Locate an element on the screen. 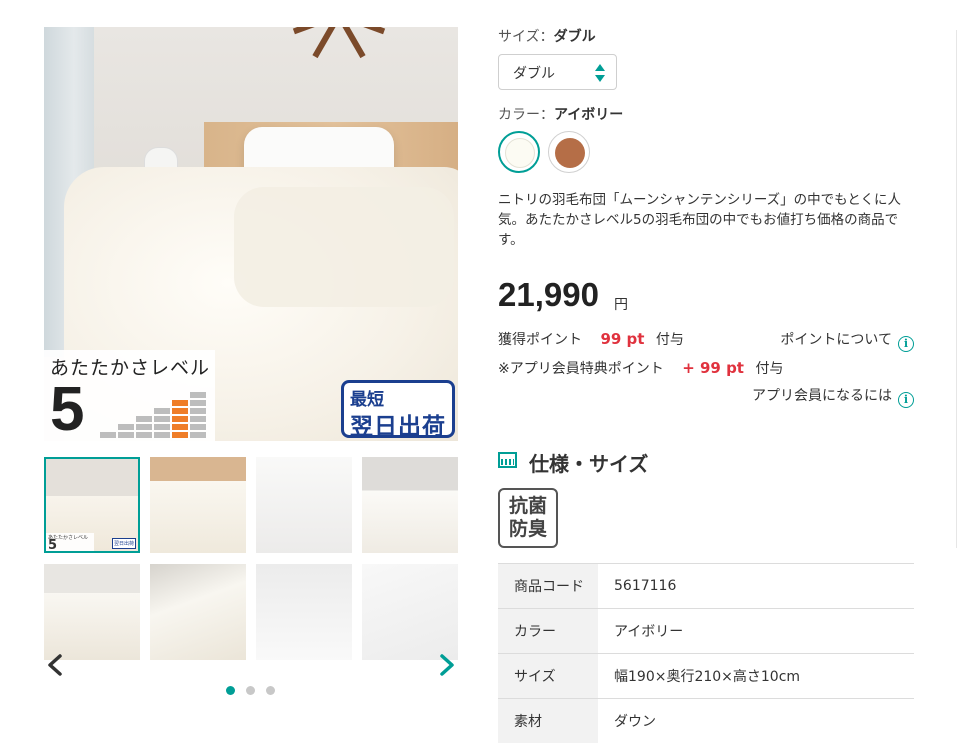 The image size is (960, 743). color-swatch-ivory is located at coordinates (519, 152).